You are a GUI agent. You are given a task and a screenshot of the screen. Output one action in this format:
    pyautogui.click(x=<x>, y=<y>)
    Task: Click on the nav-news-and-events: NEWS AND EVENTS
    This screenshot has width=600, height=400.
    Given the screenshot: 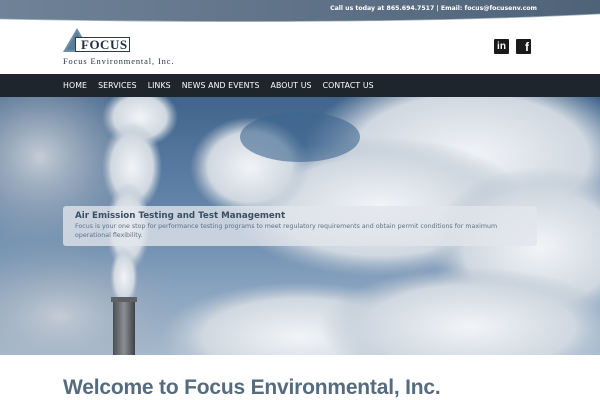 What is the action you would take?
    pyautogui.click(x=221, y=85)
    